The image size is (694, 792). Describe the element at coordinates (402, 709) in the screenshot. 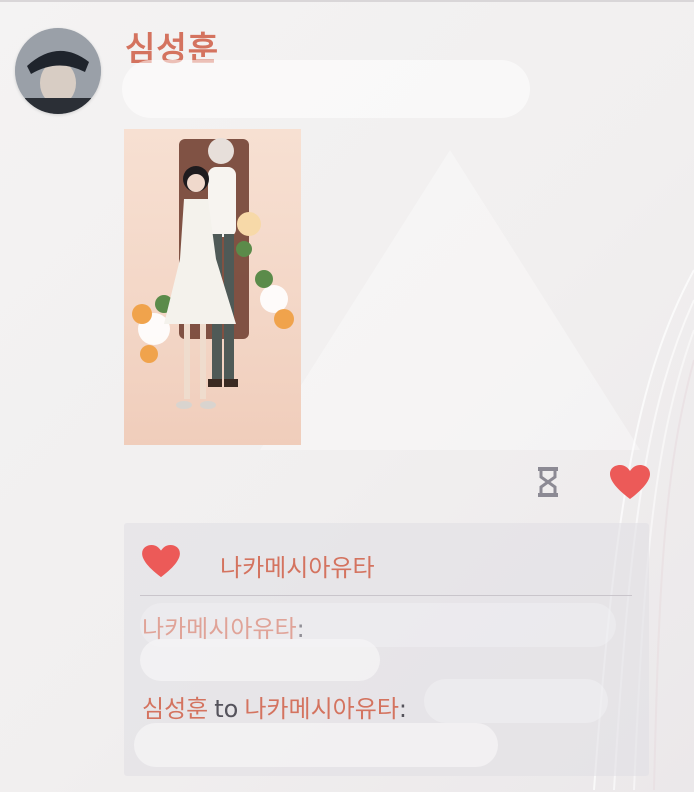

I see `comment-colon: :` at that location.